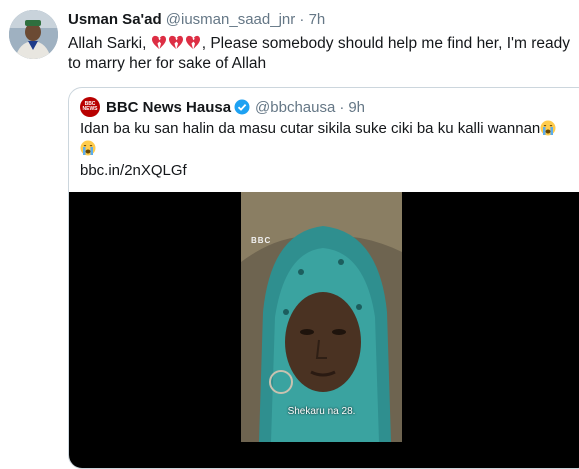 The image size is (579, 469). Describe the element at coordinates (133, 170) in the screenshot. I see `quoted-tweet-link: bbc.in/2nXQLGf` at that location.